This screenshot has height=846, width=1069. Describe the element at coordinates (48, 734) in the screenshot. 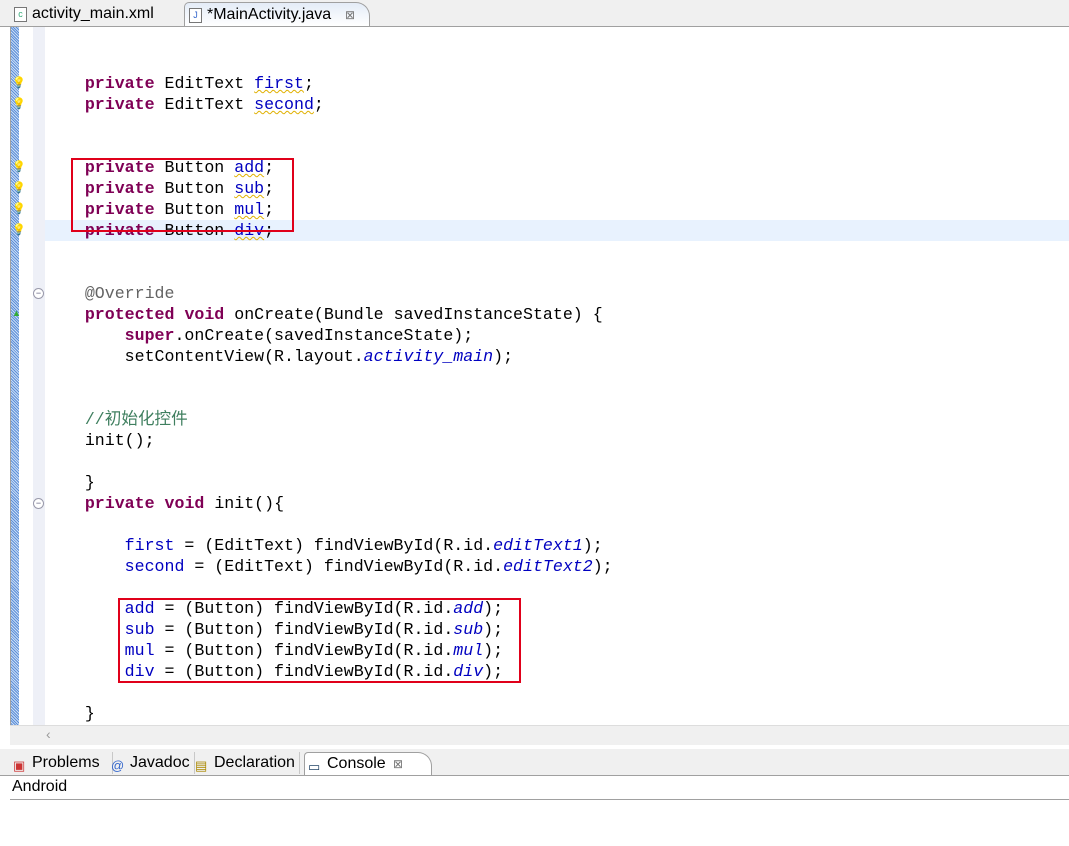

I see `scroll-left-icon: ‹` at that location.